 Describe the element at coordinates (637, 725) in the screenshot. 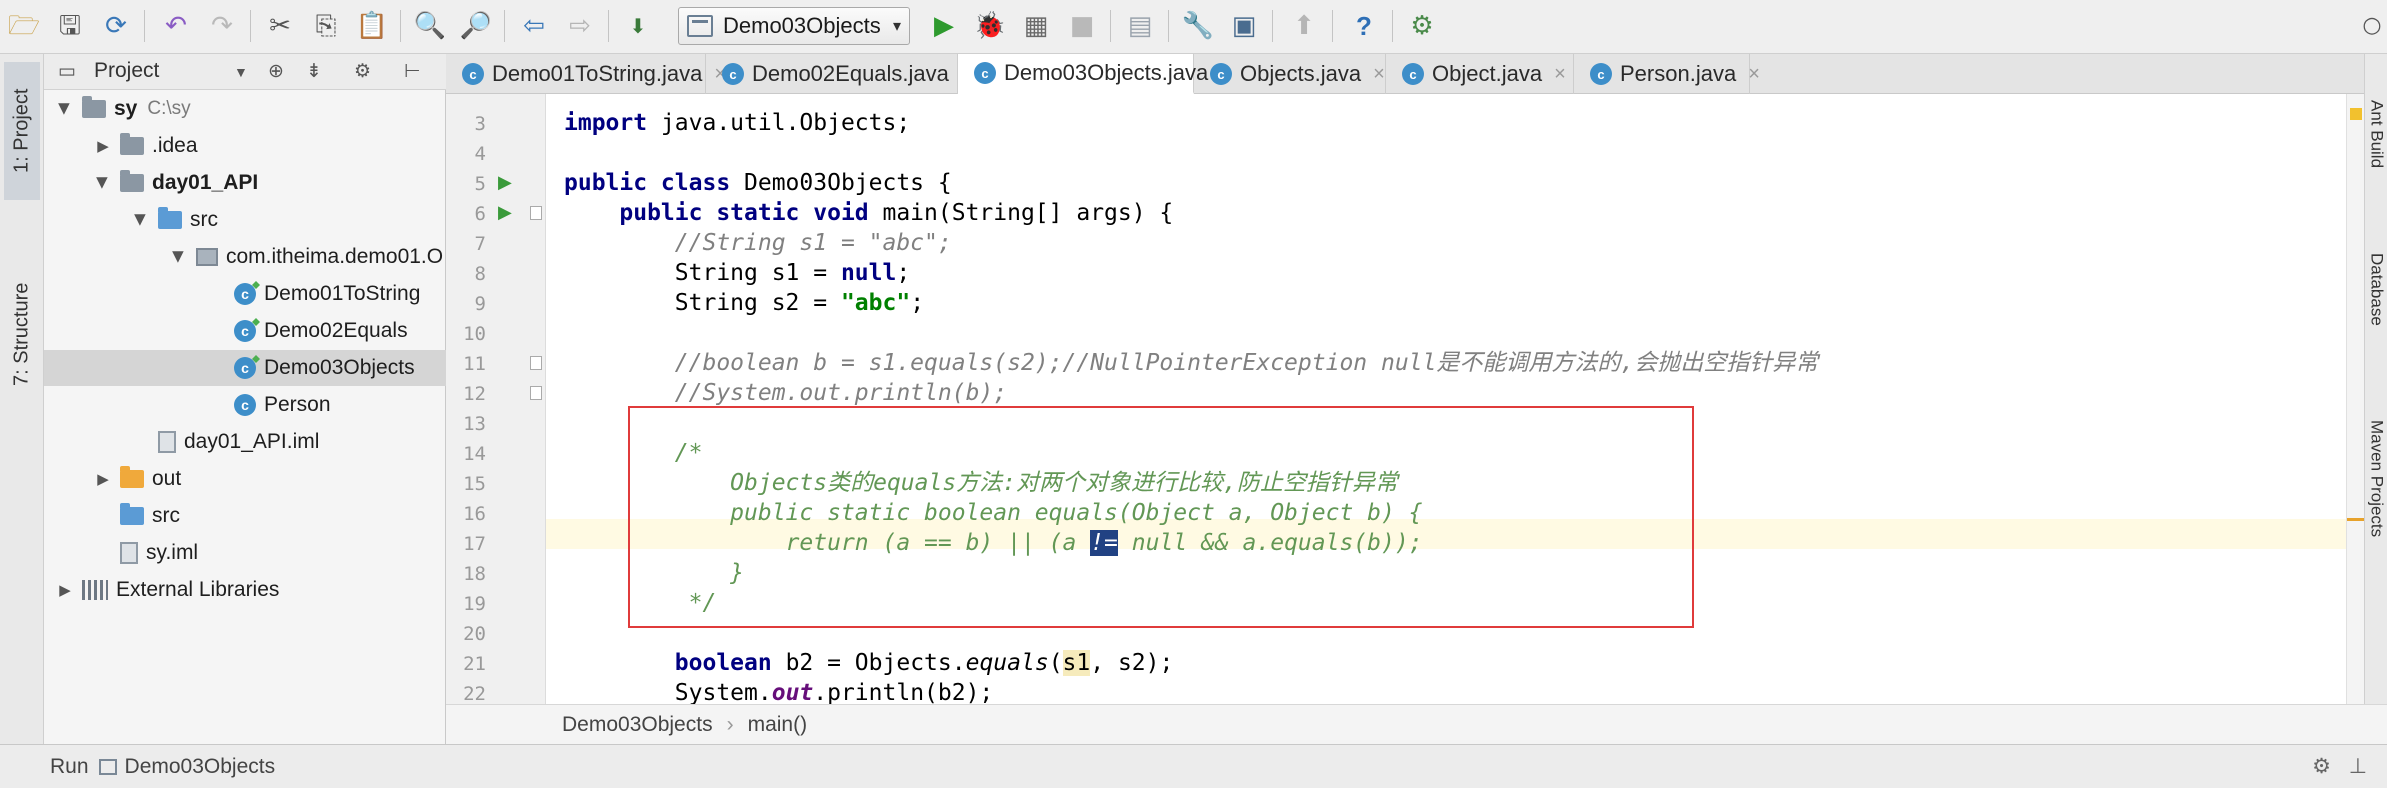

I see `breadcrumb-class: Demo03Objects` at that location.